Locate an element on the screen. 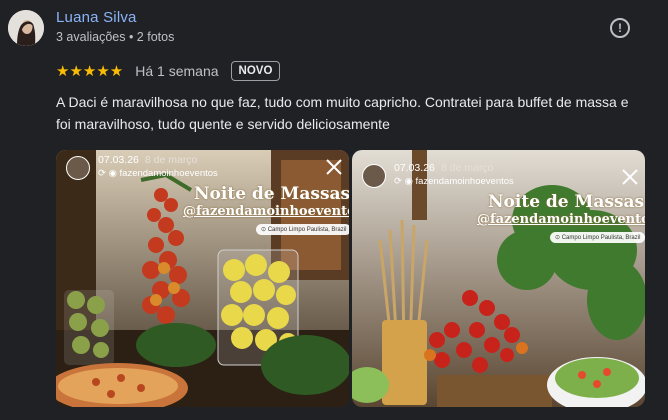 The image size is (668, 420). review-date: Há 1 semana is located at coordinates (177, 71).